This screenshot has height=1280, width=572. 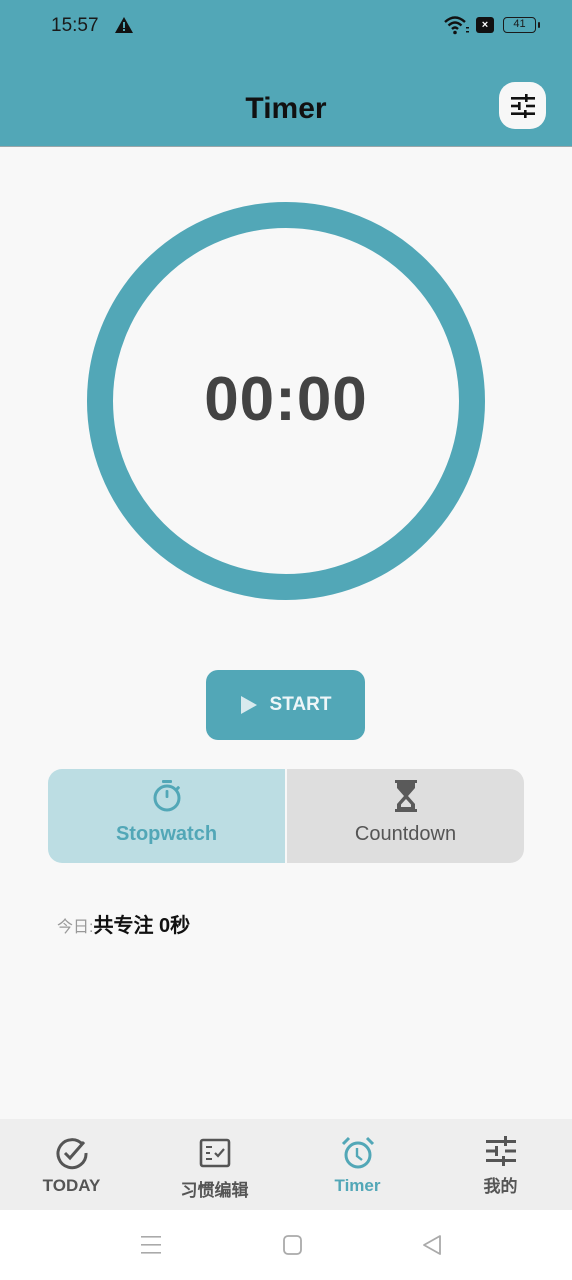 What do you see at coordinates (142, 926) in the screenshot?
I see `today-stats-value: 共专注 0秒` at bounding box center [142, 926].